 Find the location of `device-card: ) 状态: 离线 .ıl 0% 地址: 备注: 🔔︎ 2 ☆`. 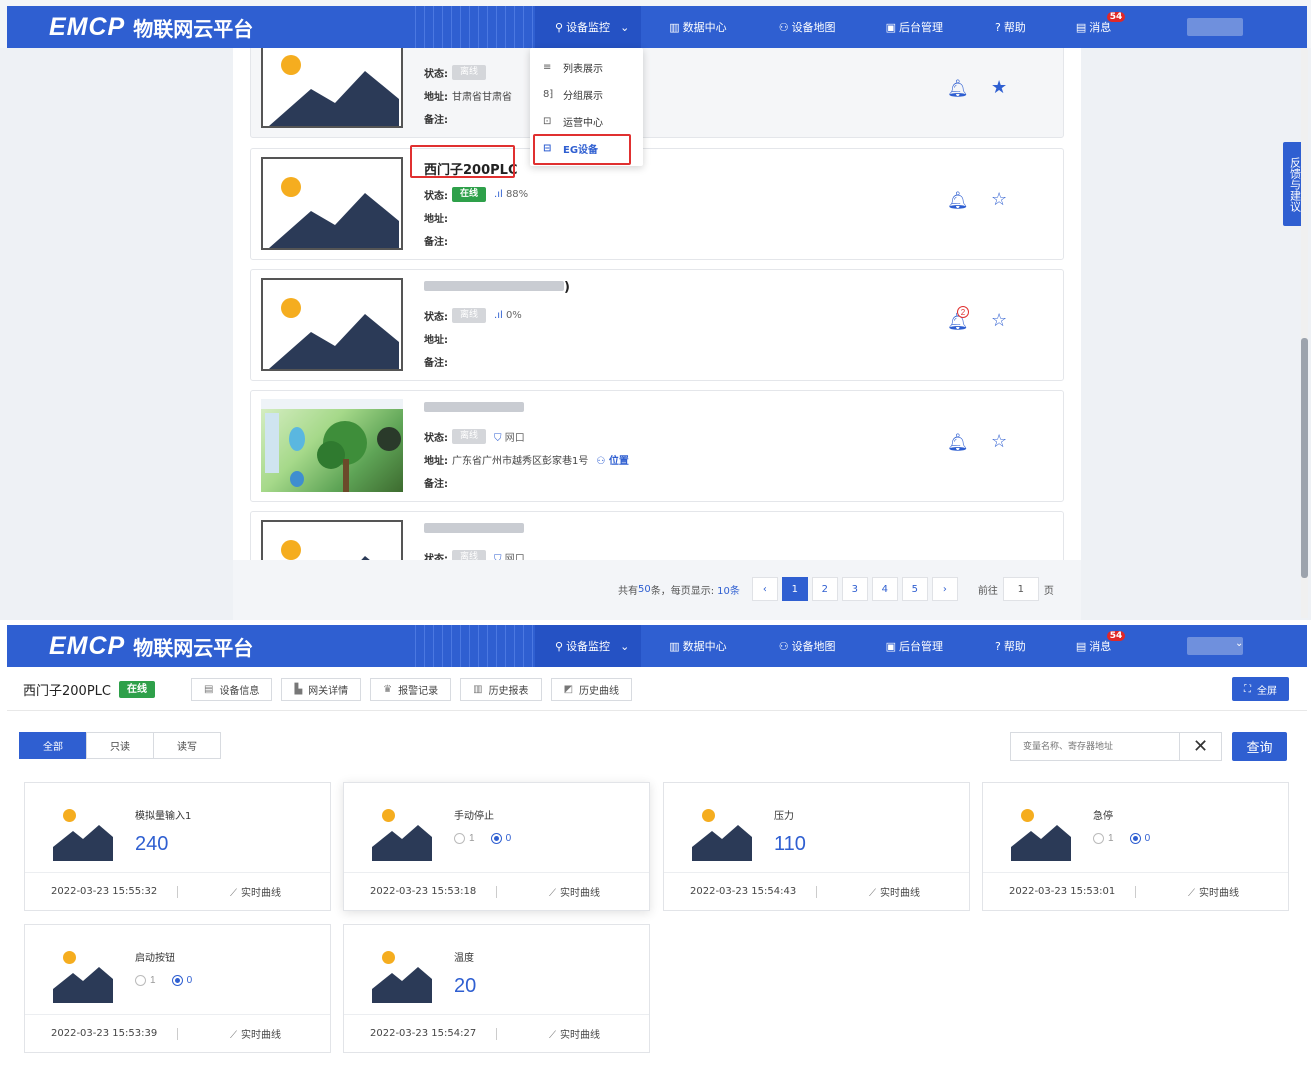

device-card: ) 状态: 离线 .ıl 0% 地址: 备注: 🔔︎ 2 ☆ is located at coordinates (657, 325).